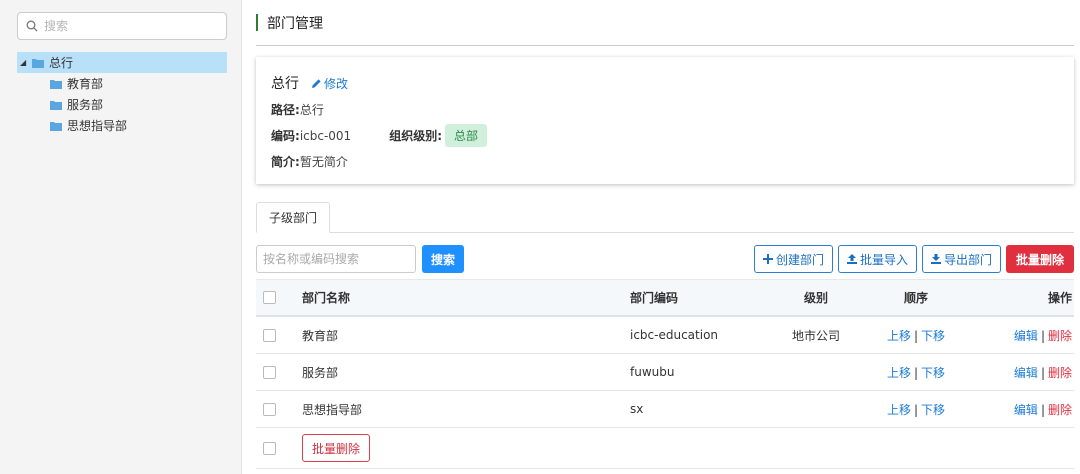 This screenshot has height=474, width=1080. Describe the element at coordinates (320, 335) in the screenshot. I see `cell-name: 教育部` at that location.